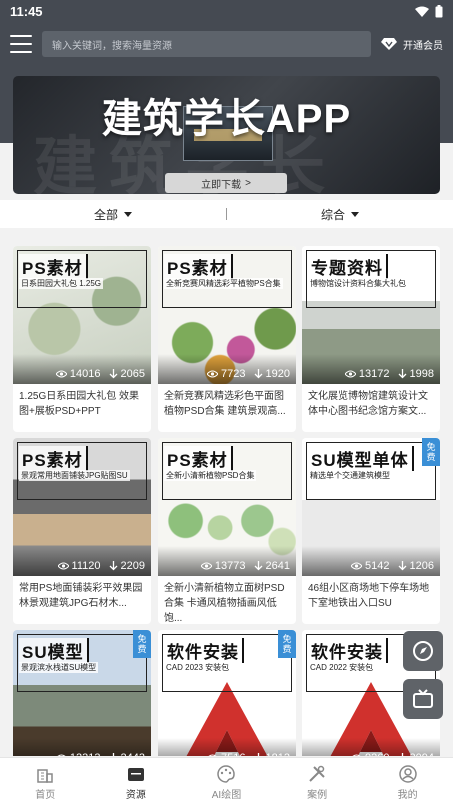  I want to click on card-thumbnail: 专题资料 博物馆设计资料合集大礼包 13172 1998, so click(371, 315).